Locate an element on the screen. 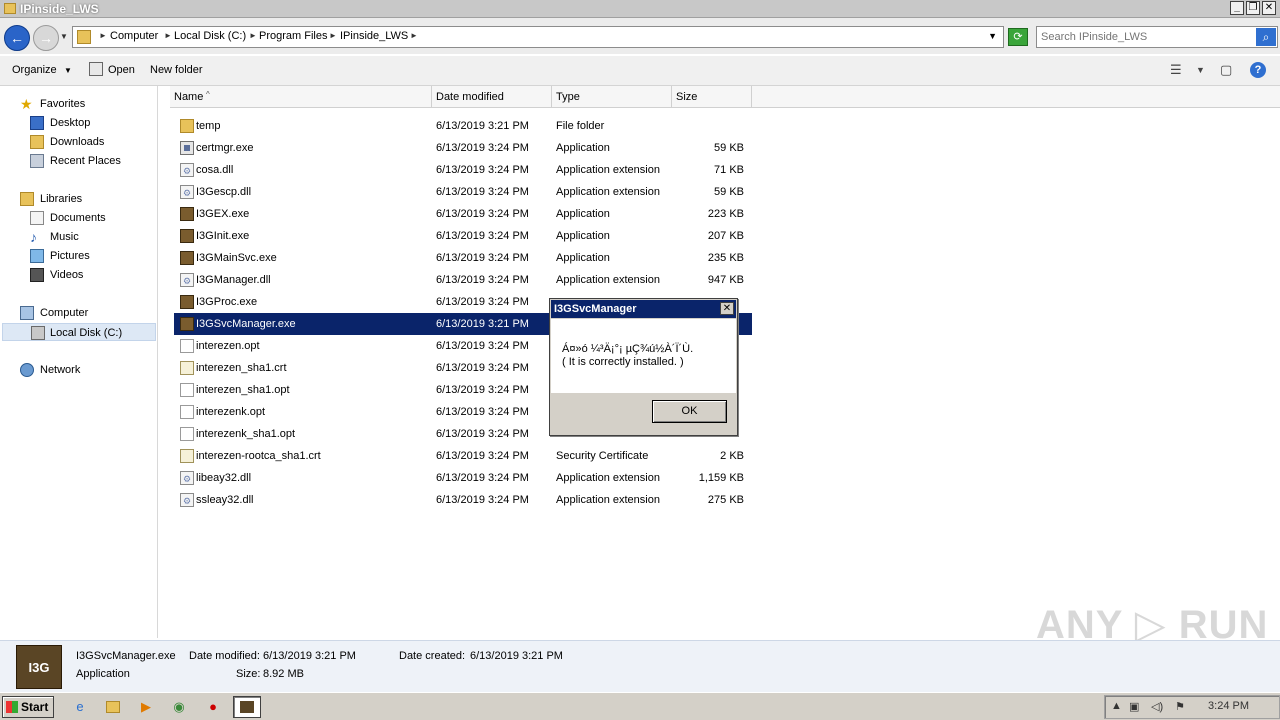 This screenshot has width=1280, height=720. search-icon: ⌕ is located at coordinates (1266, 37).